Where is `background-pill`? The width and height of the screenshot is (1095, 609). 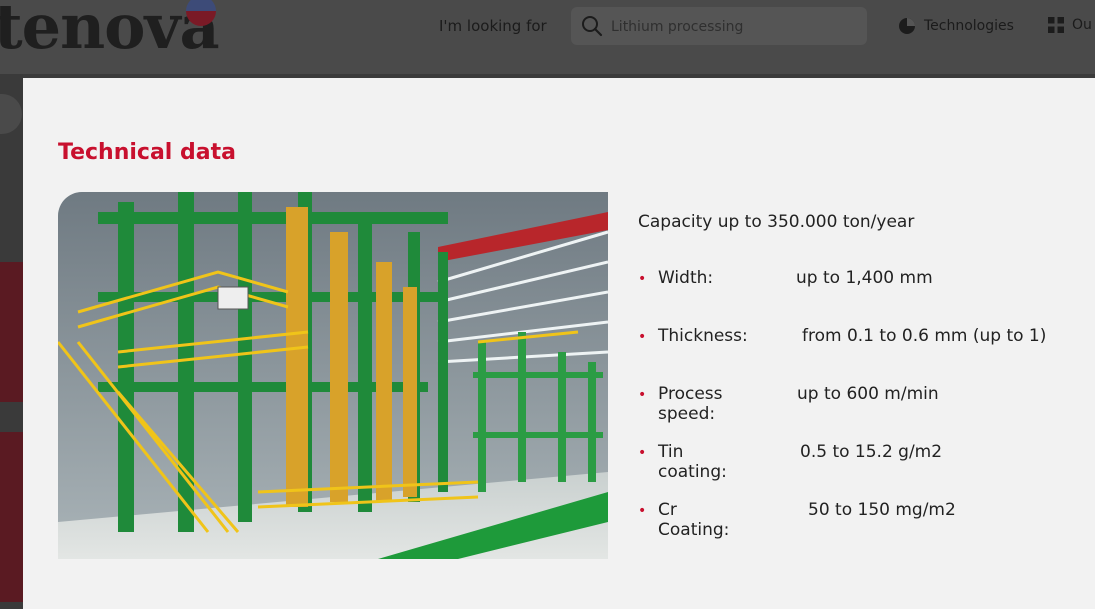
background-pill is located at coordinates (11, 114).